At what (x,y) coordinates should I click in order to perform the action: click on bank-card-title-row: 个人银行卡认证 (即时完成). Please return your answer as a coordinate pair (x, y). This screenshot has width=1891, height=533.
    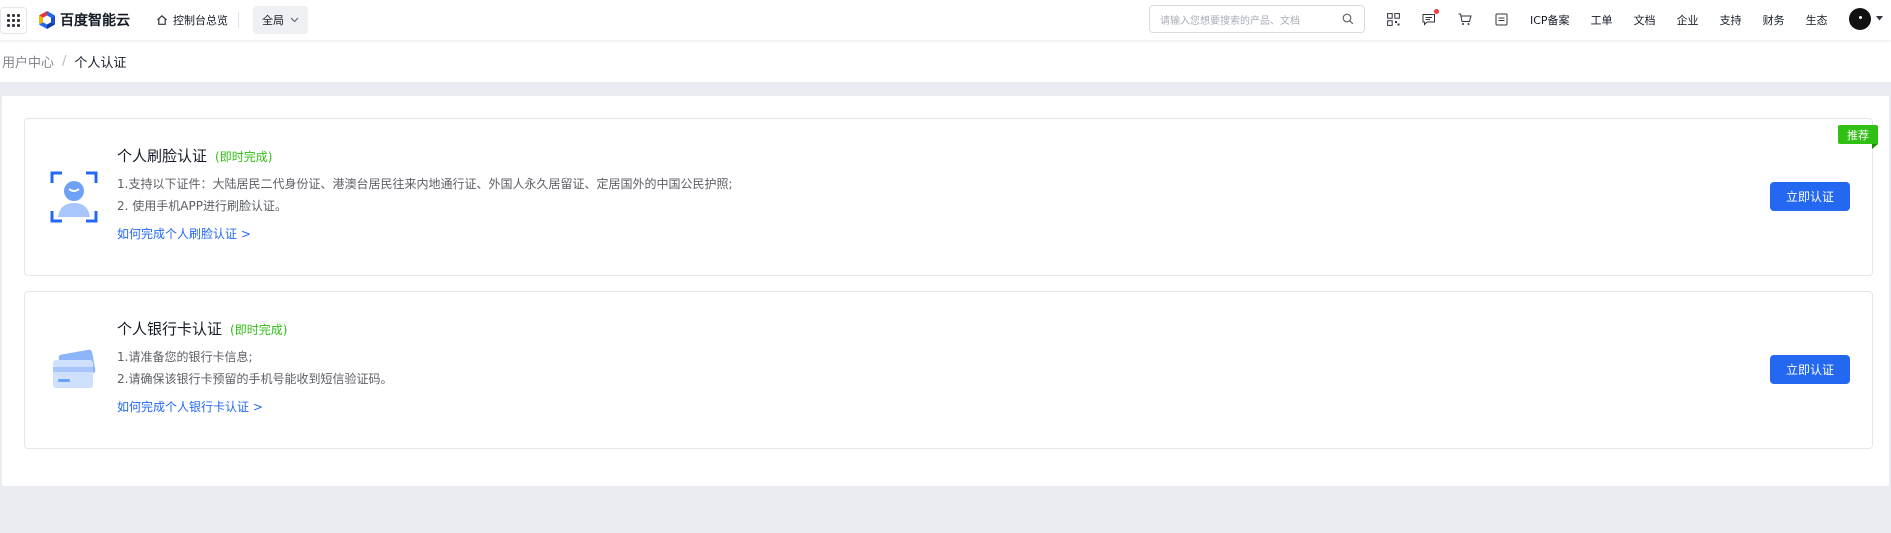
    Looking at the image, I should click on (202, 328).